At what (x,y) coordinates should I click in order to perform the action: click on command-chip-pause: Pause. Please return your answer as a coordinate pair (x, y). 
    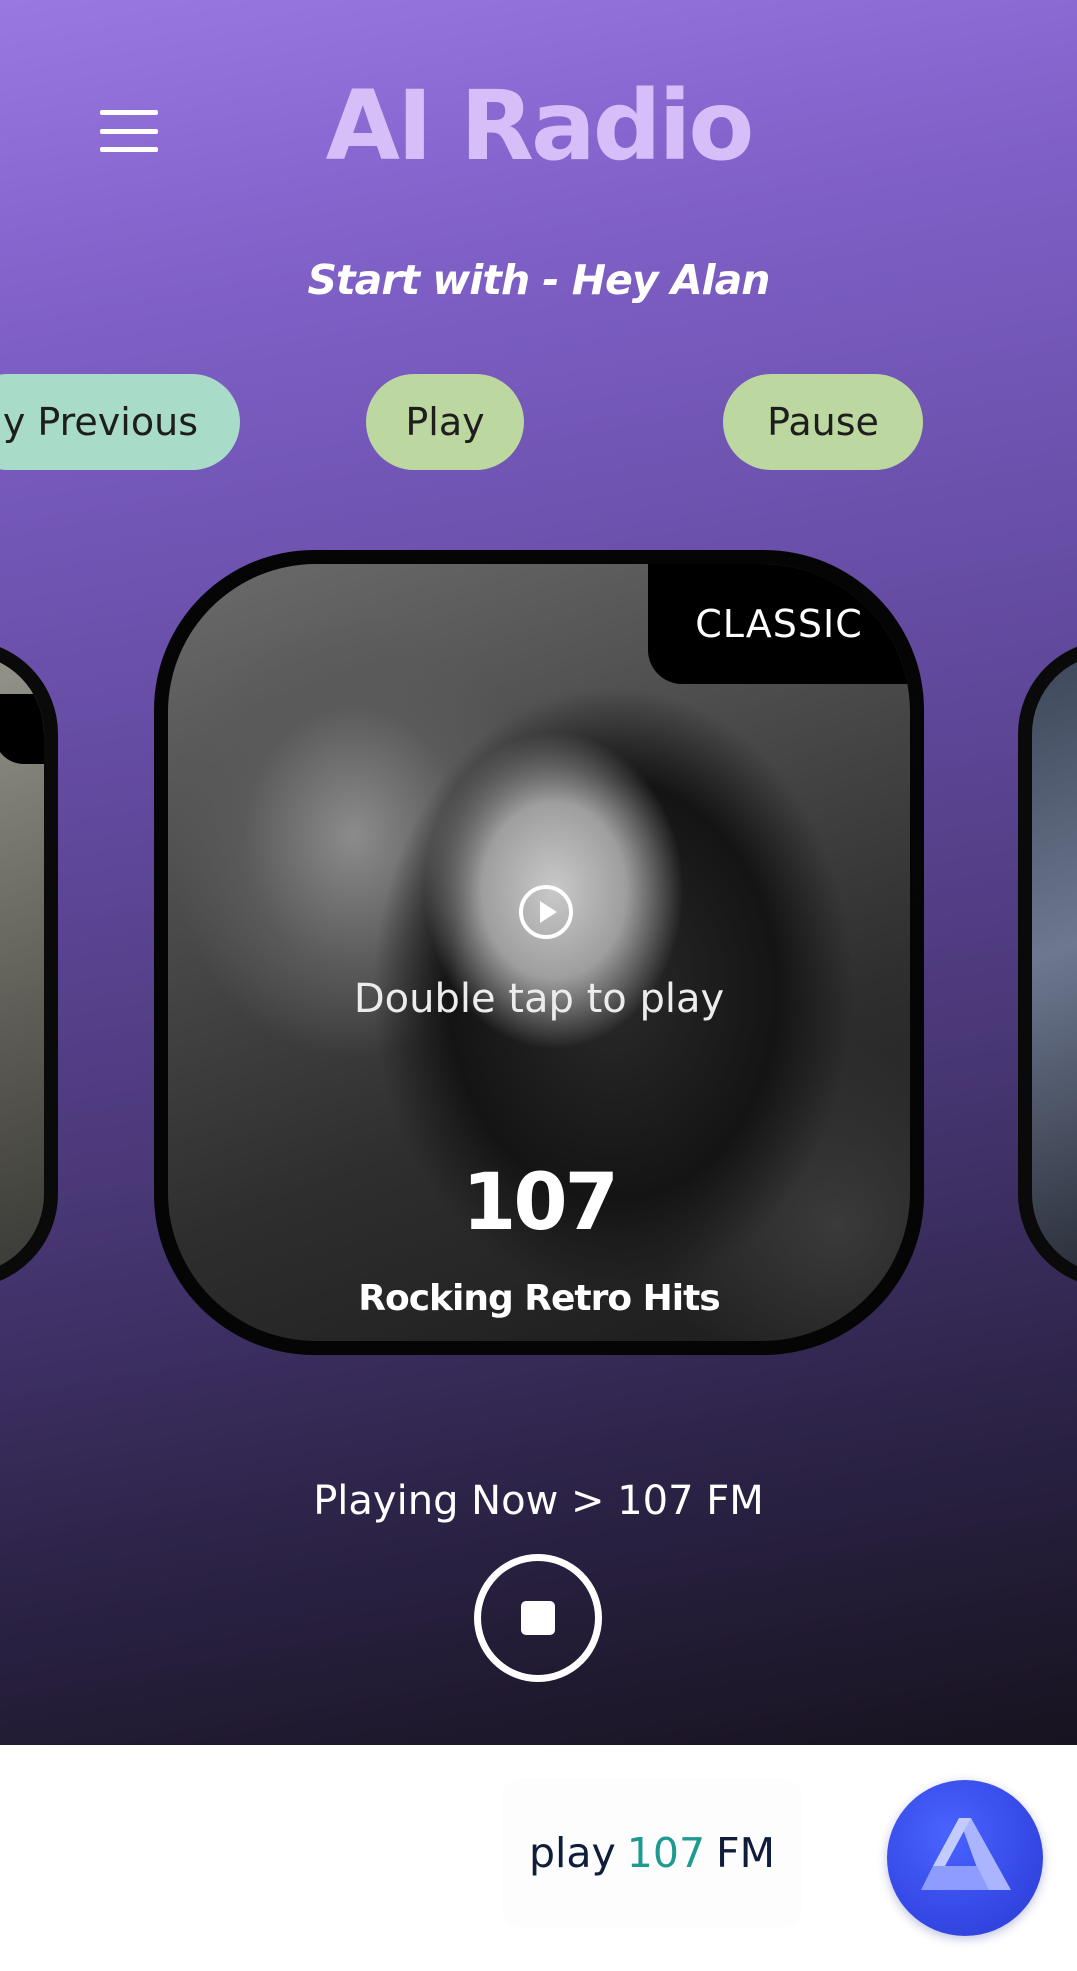
    Looking at the image, I should click on (823, 422).